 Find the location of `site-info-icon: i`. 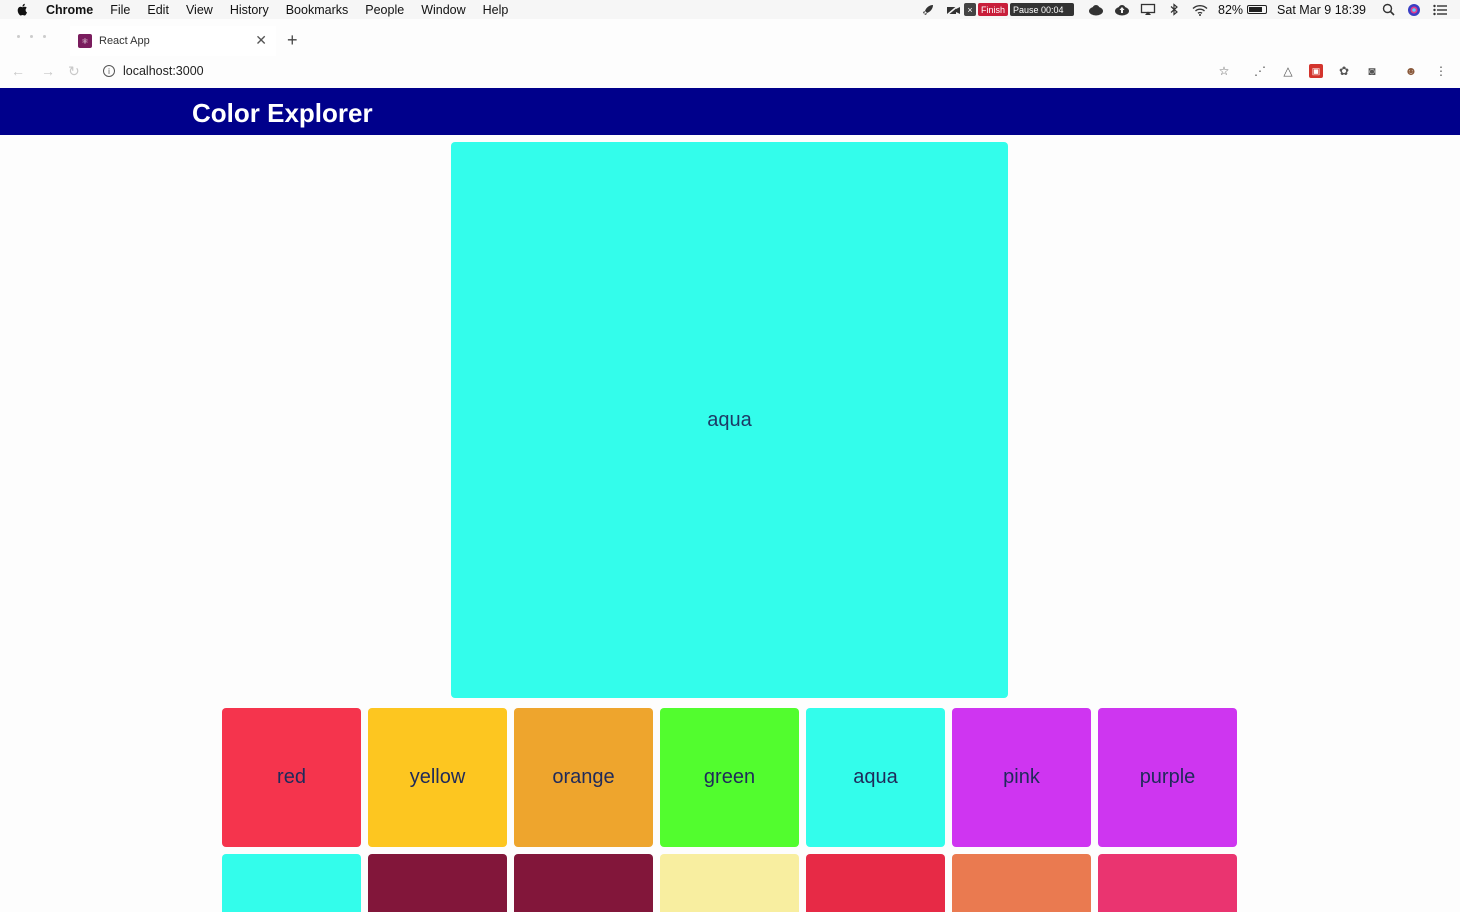

site-info-icon: i is located at coordinates (109, 71).